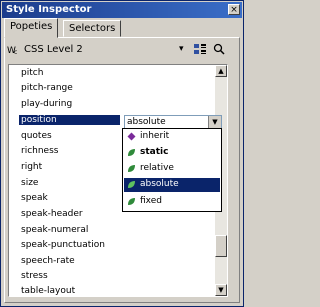 The image size is (320, 307). Describe the element at coordinates (47, 104) in the screenshot. I see `property-name: play-during` at that location.